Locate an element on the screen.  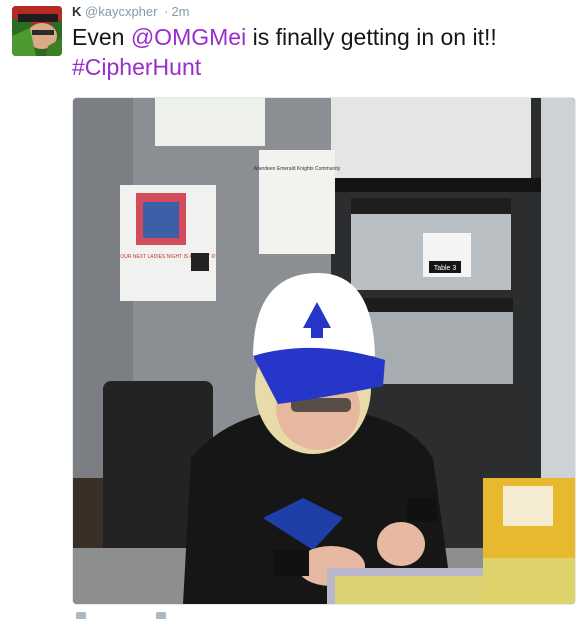
retweet-icon is located at coordinates (161, 615).